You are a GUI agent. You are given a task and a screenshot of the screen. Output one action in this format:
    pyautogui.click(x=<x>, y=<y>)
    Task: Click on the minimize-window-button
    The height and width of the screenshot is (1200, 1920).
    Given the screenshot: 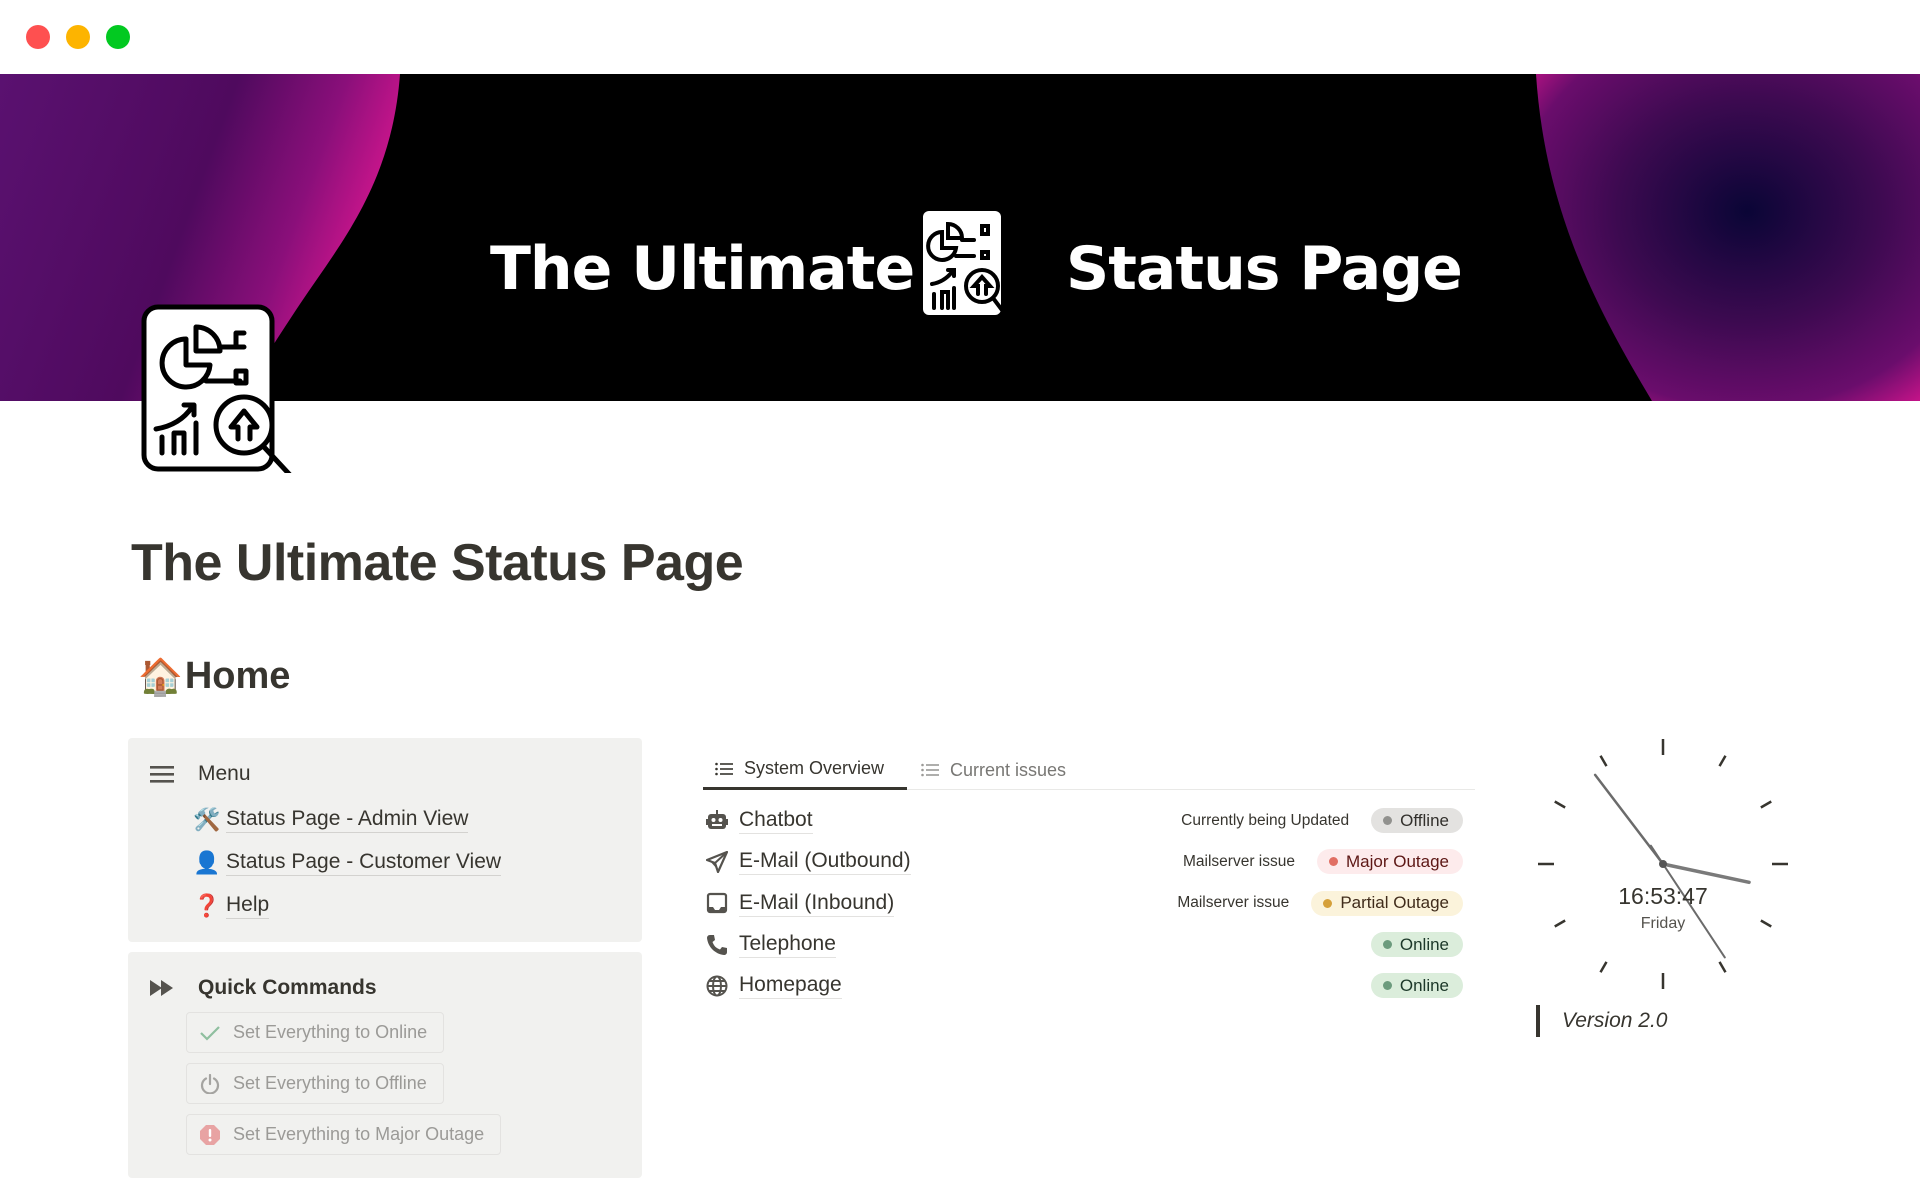 What is the action you would take?
    pyautogui.click(x=78, y=37)
    